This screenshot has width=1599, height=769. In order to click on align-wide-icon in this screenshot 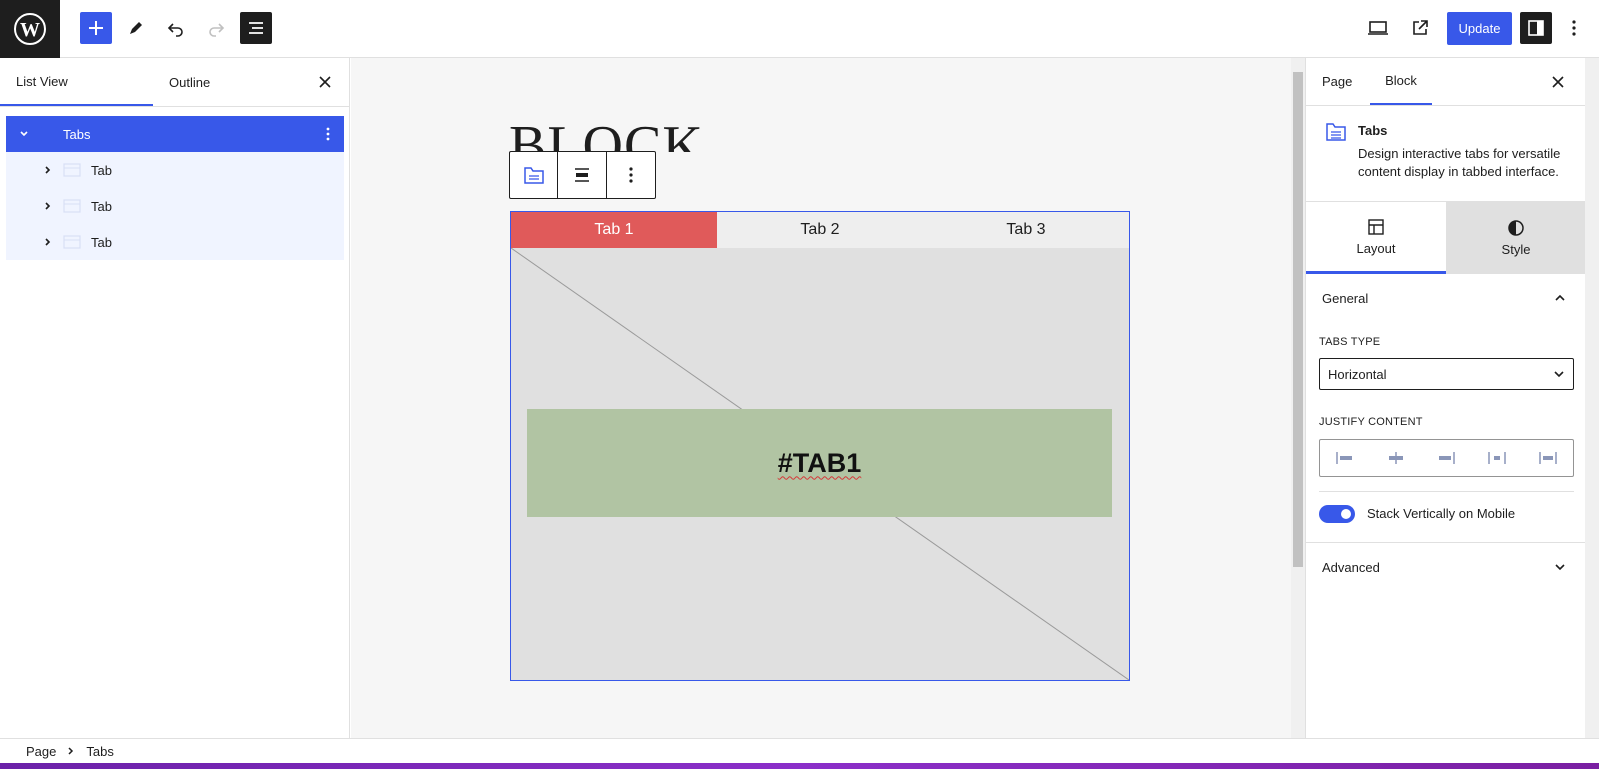, I will do `click(582, 175)`.